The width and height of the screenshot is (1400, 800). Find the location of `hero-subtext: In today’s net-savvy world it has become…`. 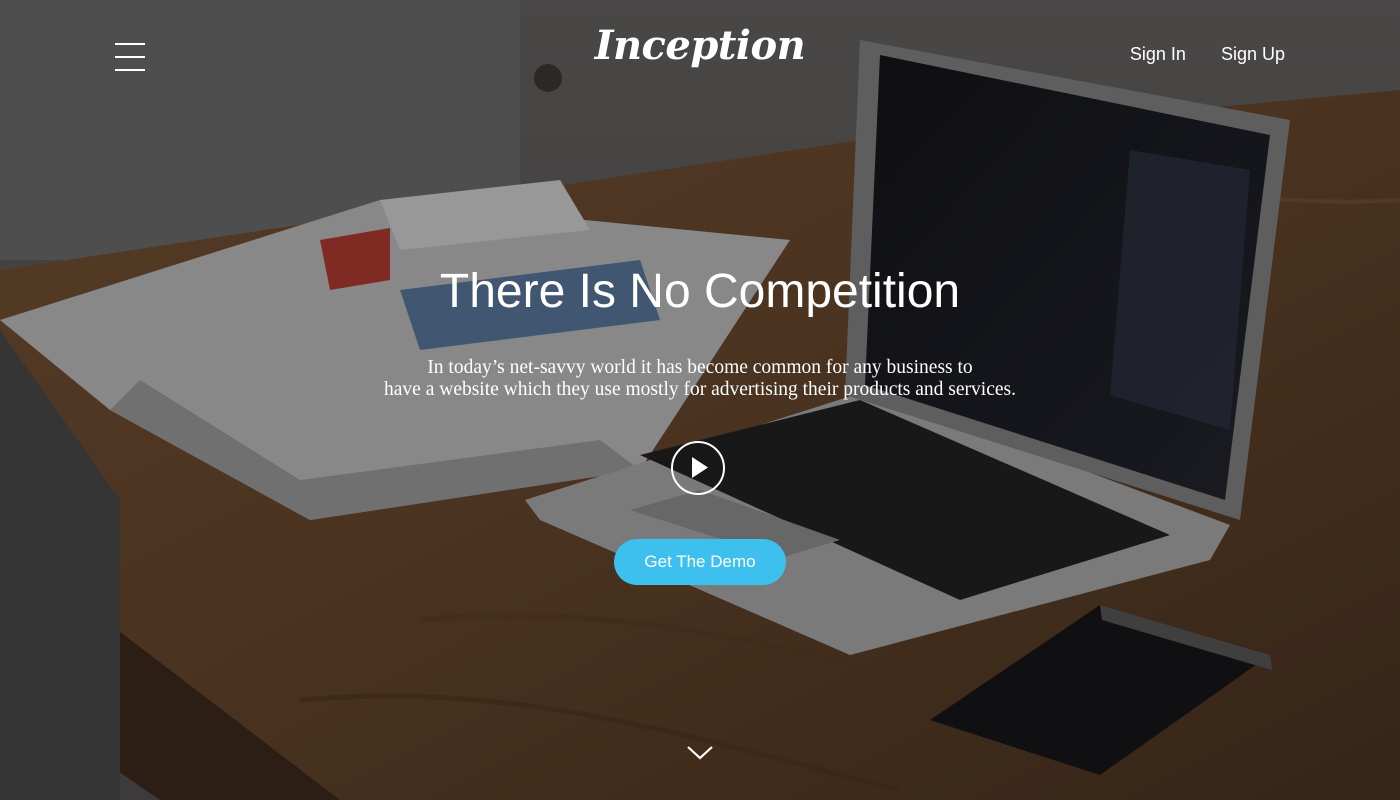

hero-subtext: In today’s net-savvy world it has become… is located at coordinates (700, 379).